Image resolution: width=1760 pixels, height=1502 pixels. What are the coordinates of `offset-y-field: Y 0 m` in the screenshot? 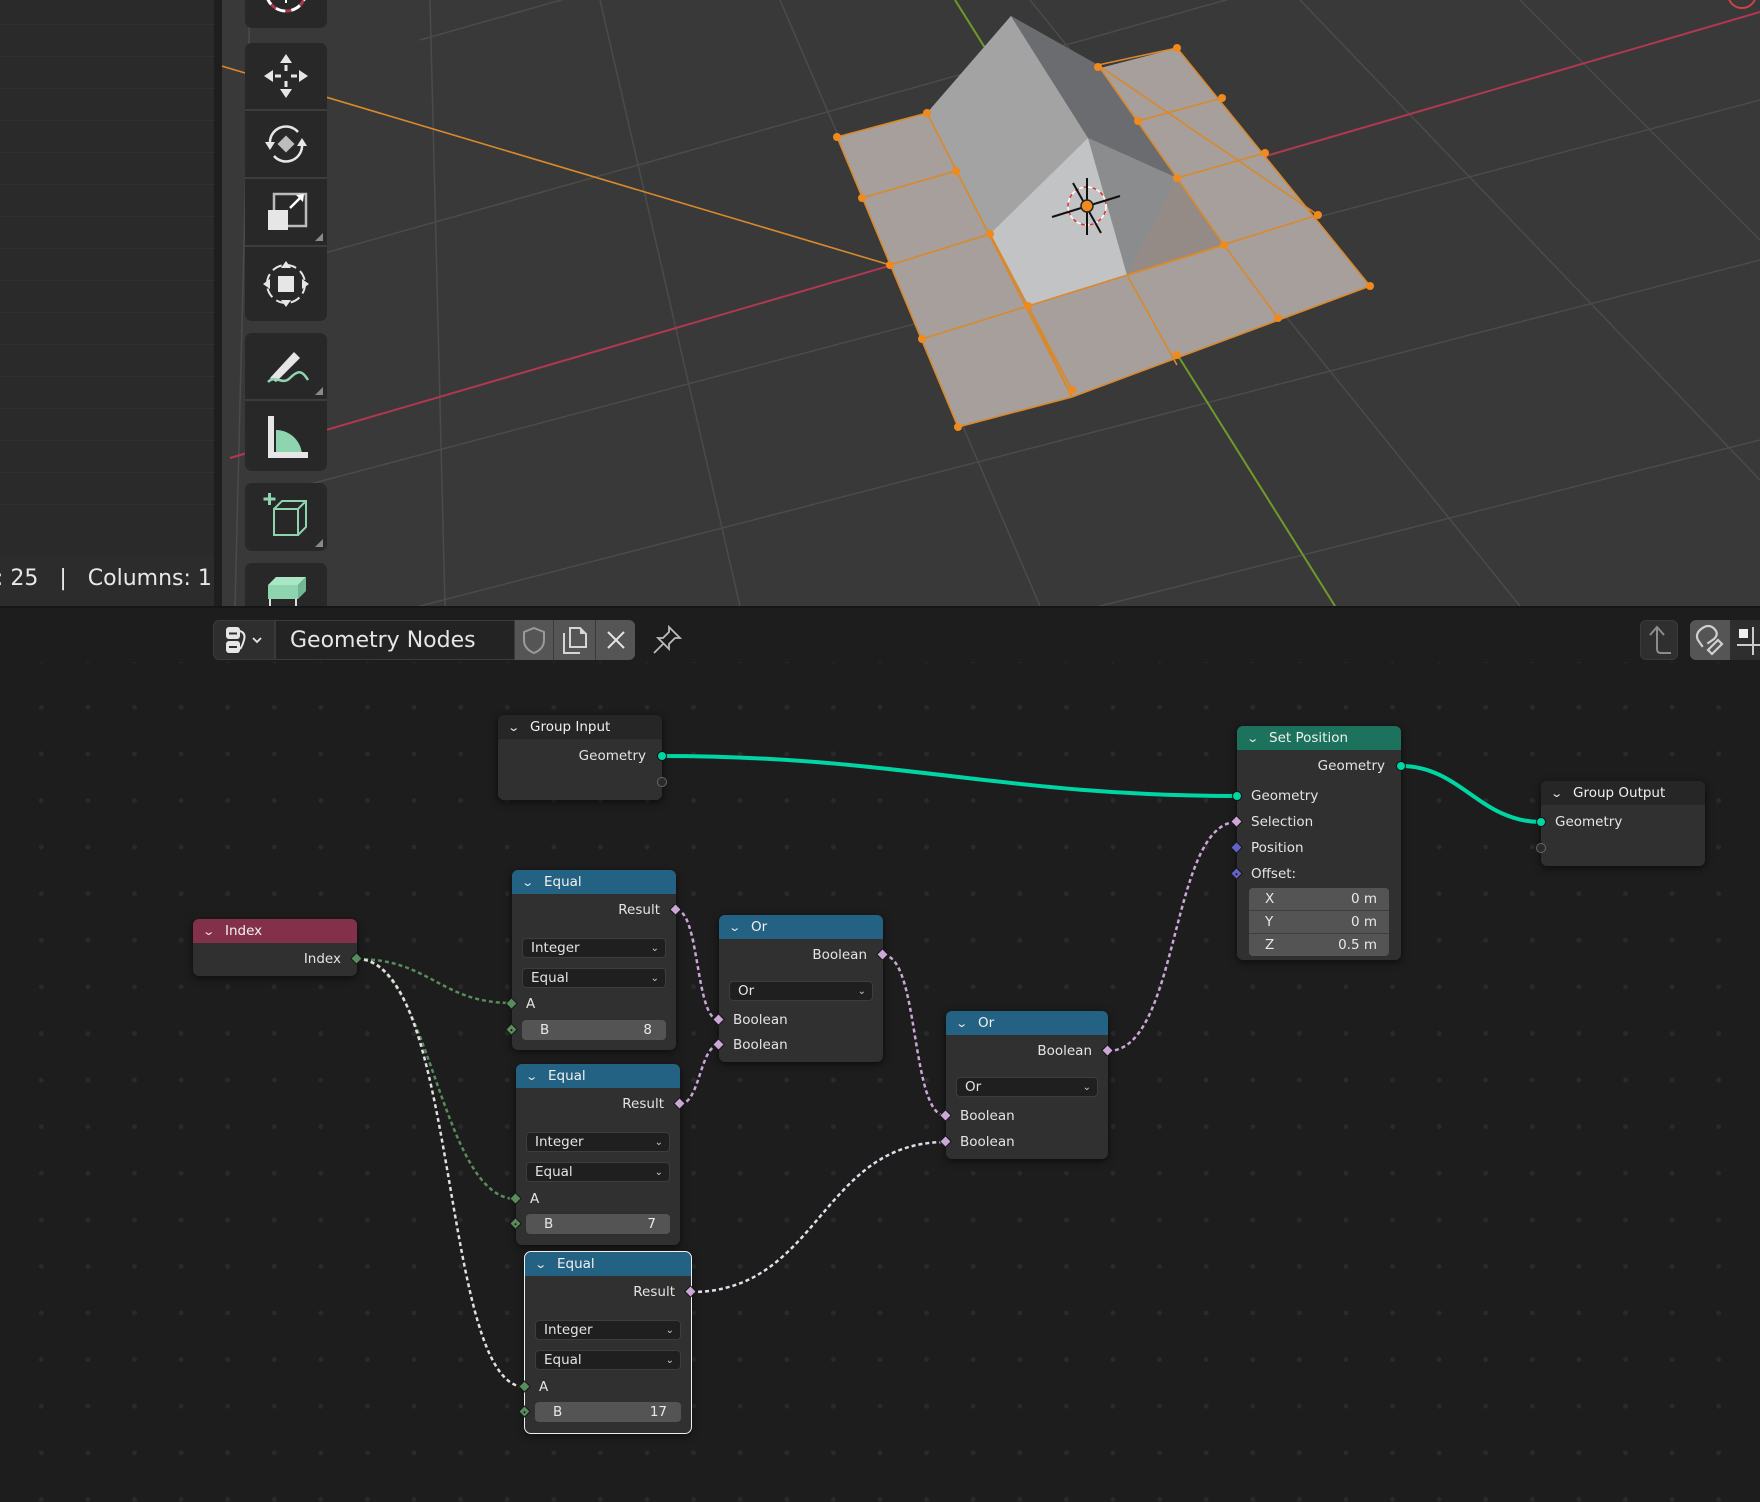 It's located at (1319, 922).